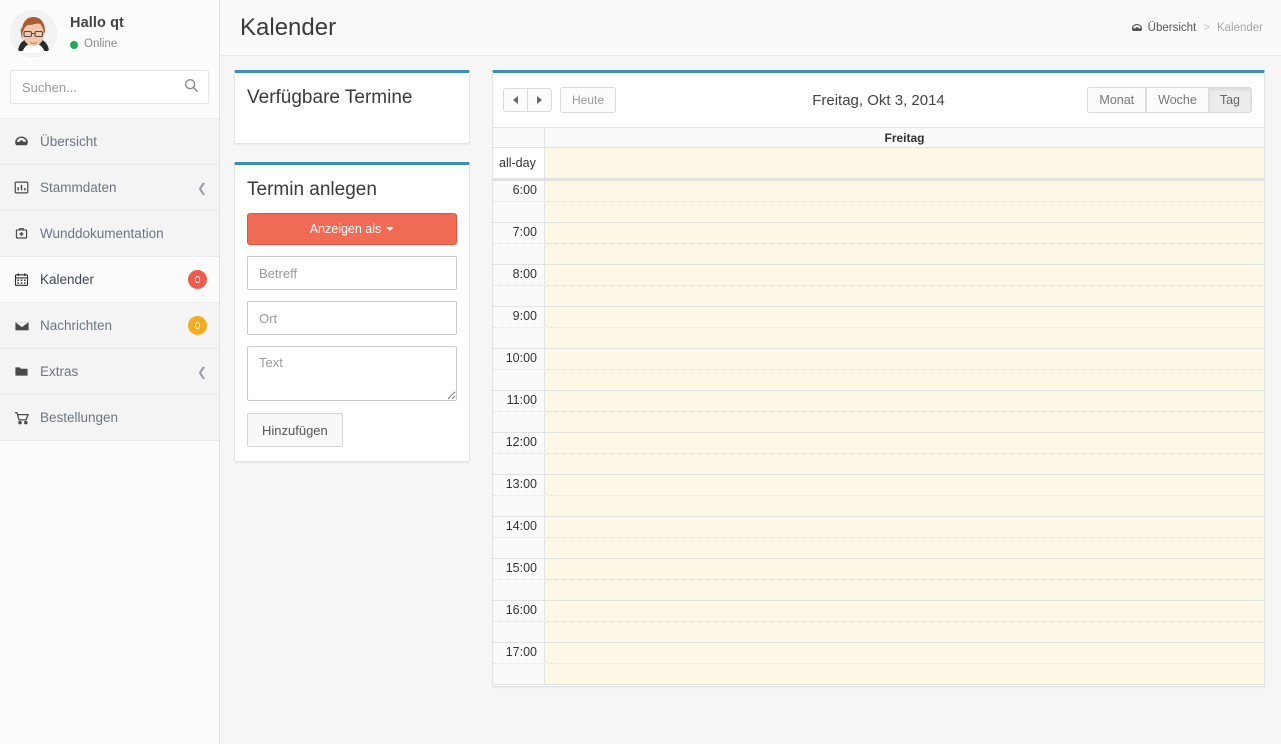 This screenshot has height=744, width=1281. Describe the element at coordinates (352, 229) in the screenshot. I see `display-as-dropdown-button: Anzeigen als` at that location.